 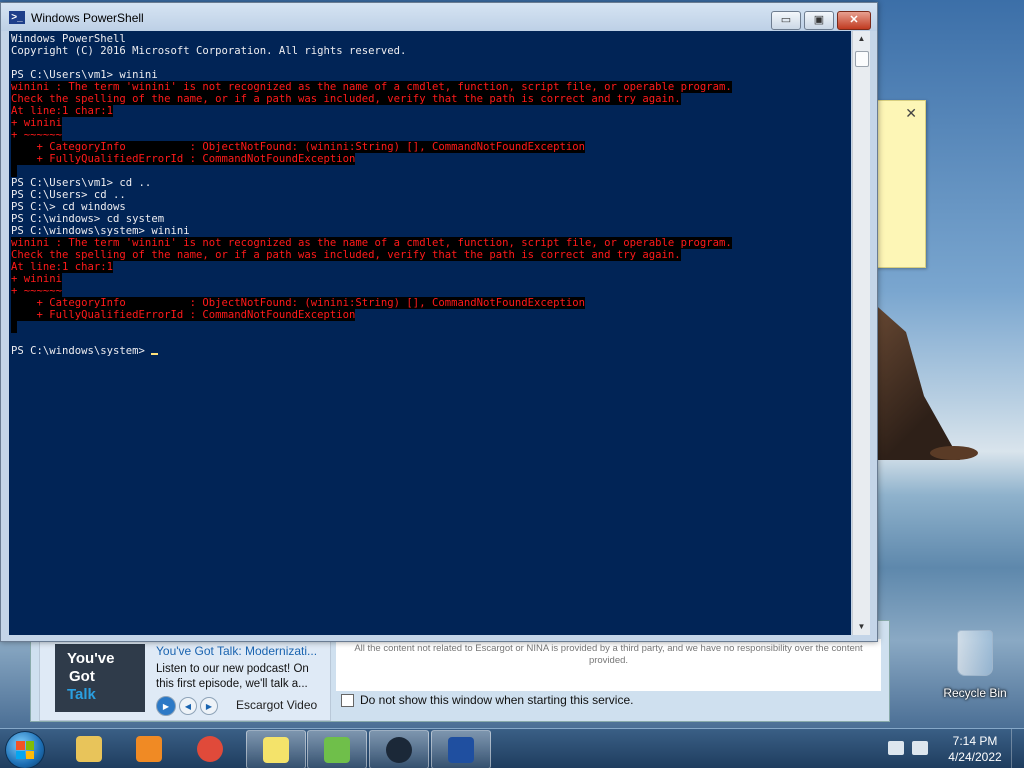 What do you see at coordinates (861, 627) in the screenshot?
I see `scroll-down-icon: ▼` at bounding box center [861, 627].